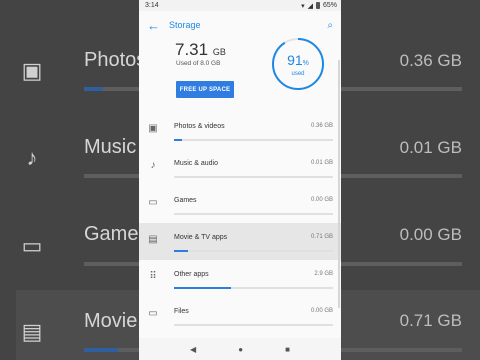  I want to click on list-item-photos-videos: ▣ Photos & videos 0.36 GB, so click(240, 130).